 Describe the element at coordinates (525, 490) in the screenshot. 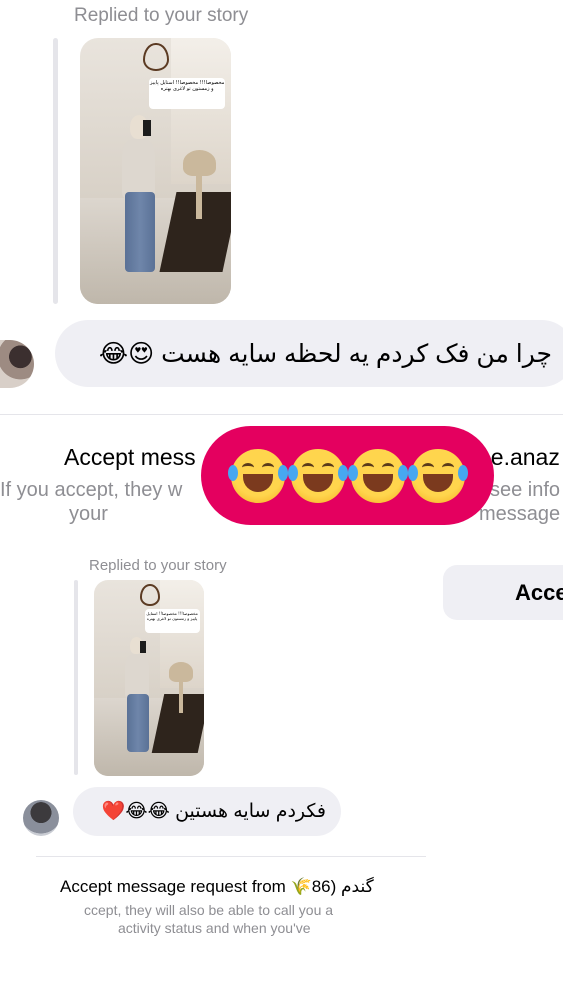

I see `accept-info-text-right: see info` at that location.